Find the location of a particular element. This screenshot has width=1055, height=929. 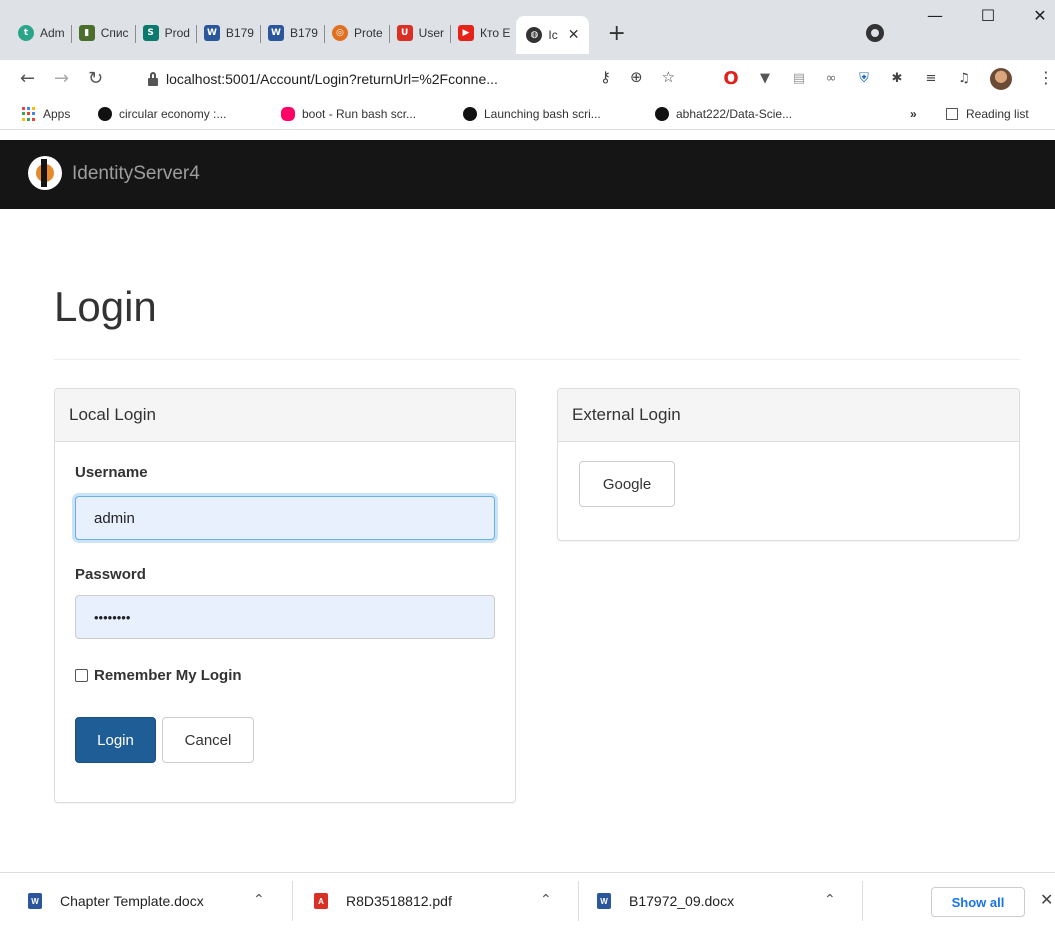

password-input: •••••••• is located at coordinates (285, 617).